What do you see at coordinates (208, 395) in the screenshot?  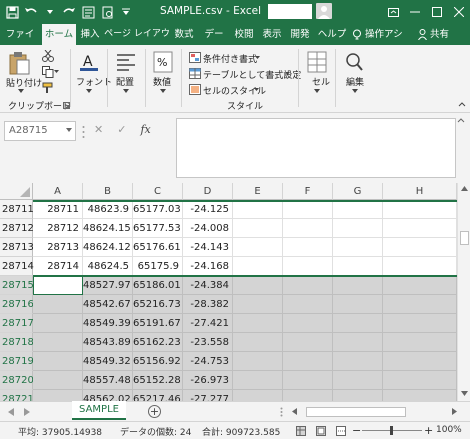 I see `cell-d28721: -27.277` at bounding box center [208, 395].